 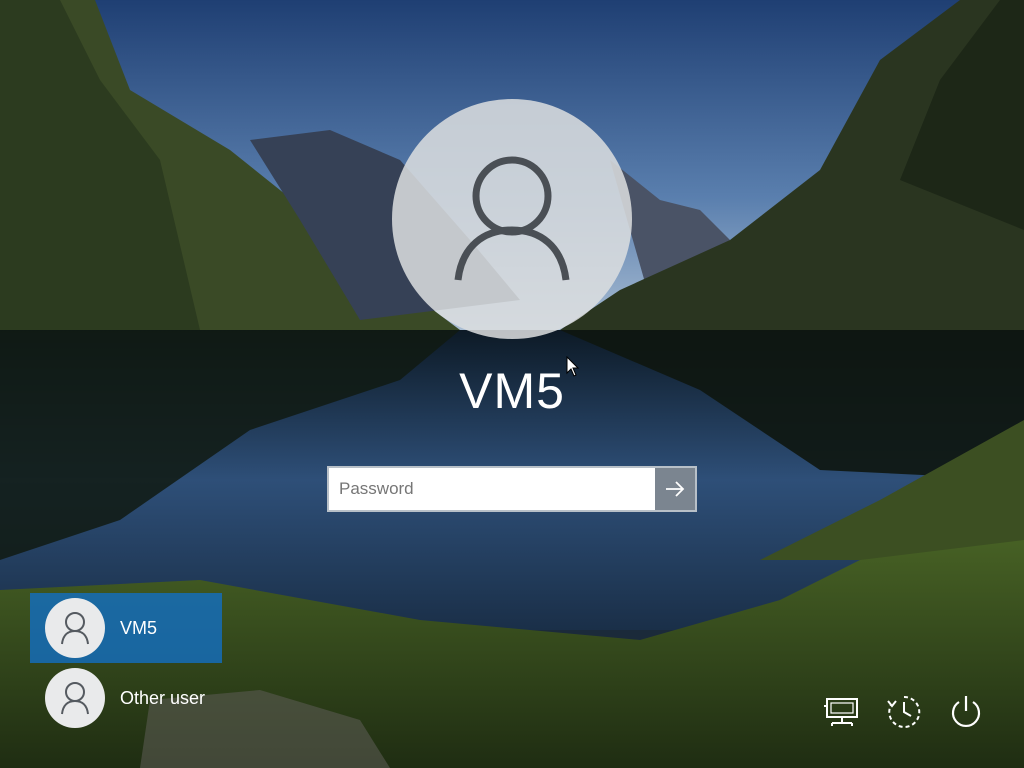 I want to click on submit-button, so click(x=675, y=489).